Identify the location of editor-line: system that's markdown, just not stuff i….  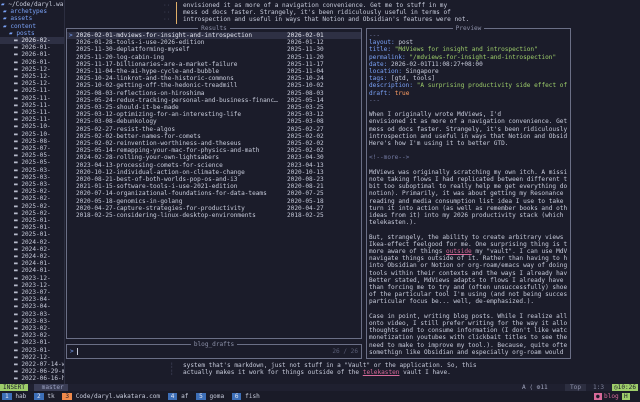
(330, 365).